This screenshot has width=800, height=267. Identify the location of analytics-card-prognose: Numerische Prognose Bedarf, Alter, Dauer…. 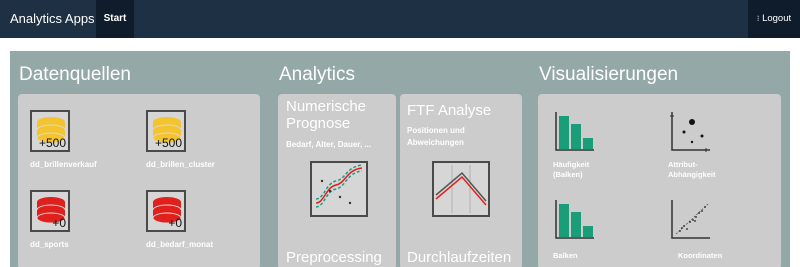
(337, 180).